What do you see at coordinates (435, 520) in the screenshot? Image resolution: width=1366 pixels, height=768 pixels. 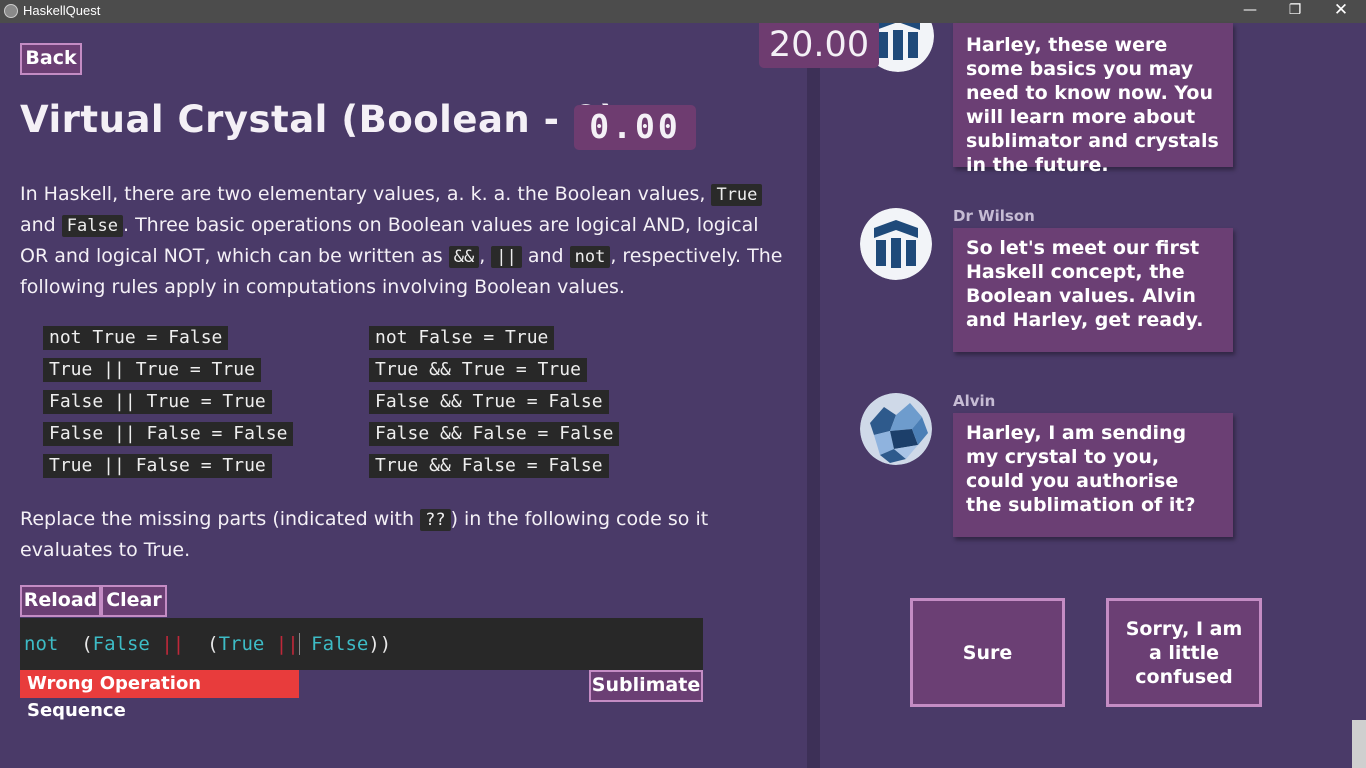 I see `inline-code: ??` at bounding box center [435, 520].